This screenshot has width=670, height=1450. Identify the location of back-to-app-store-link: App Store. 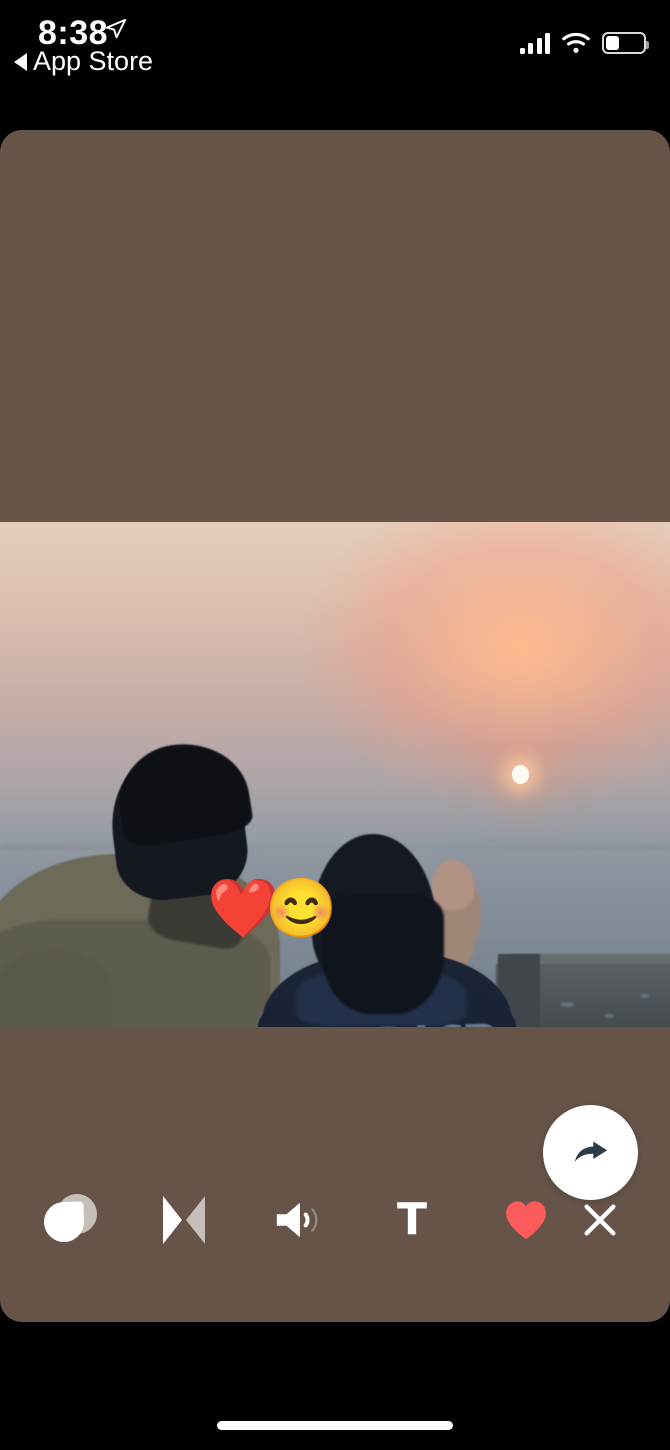
(83, 61).